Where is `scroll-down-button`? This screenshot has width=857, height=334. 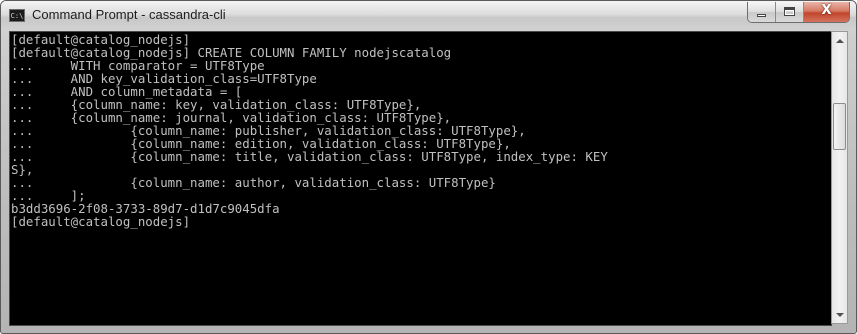 scroll-down-button is located at coordinates (839, 314).